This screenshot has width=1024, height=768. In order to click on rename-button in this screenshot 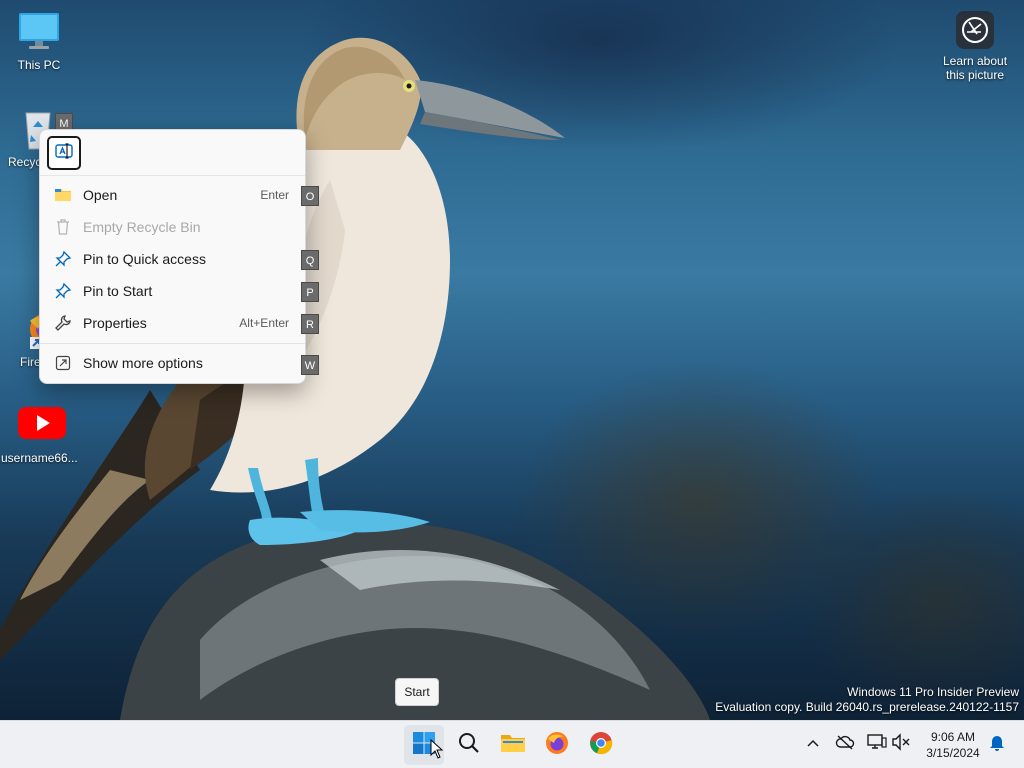, I will do `click(64, 153)`.